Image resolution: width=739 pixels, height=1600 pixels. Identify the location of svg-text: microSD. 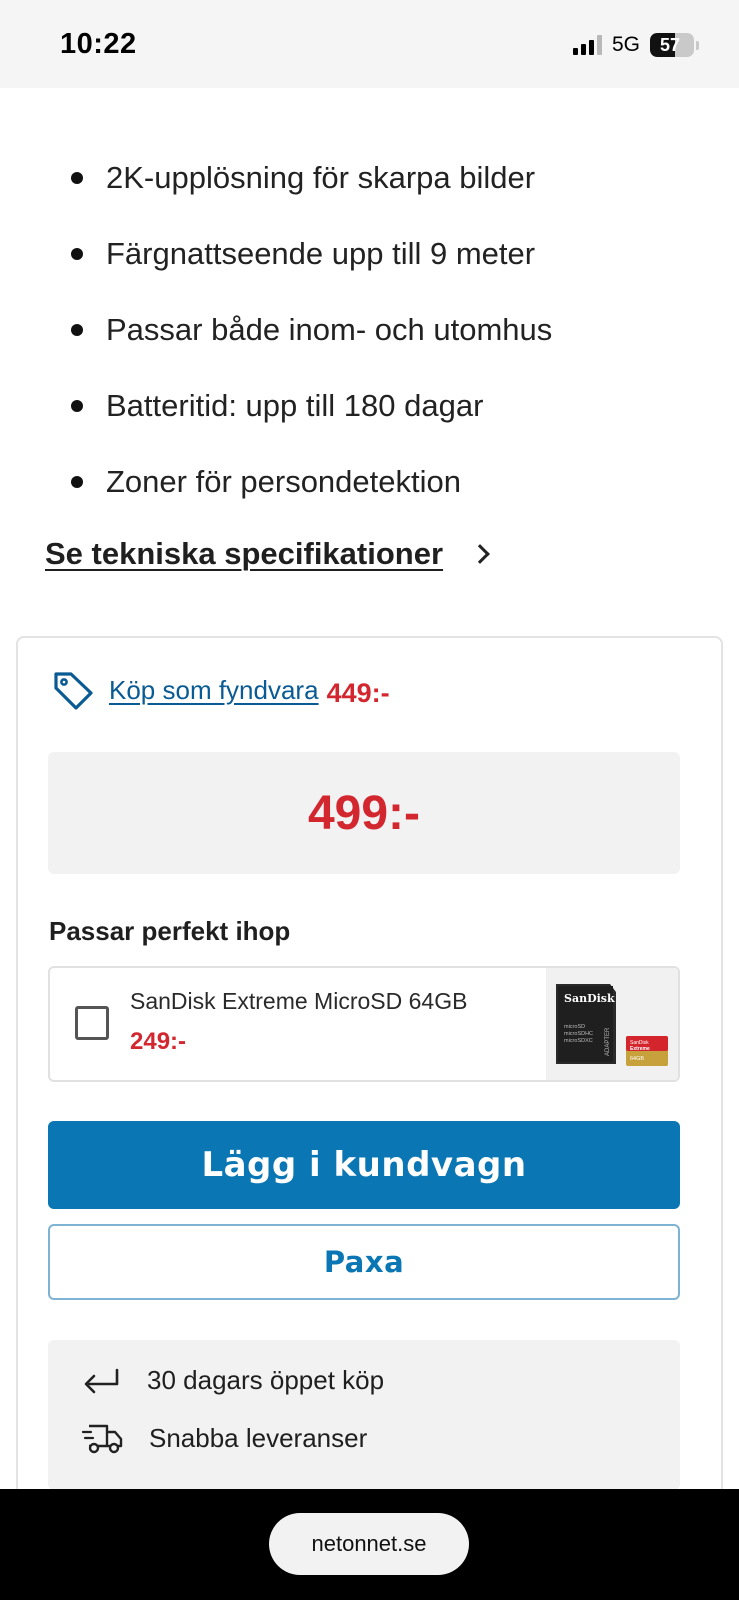
(574, 1027).